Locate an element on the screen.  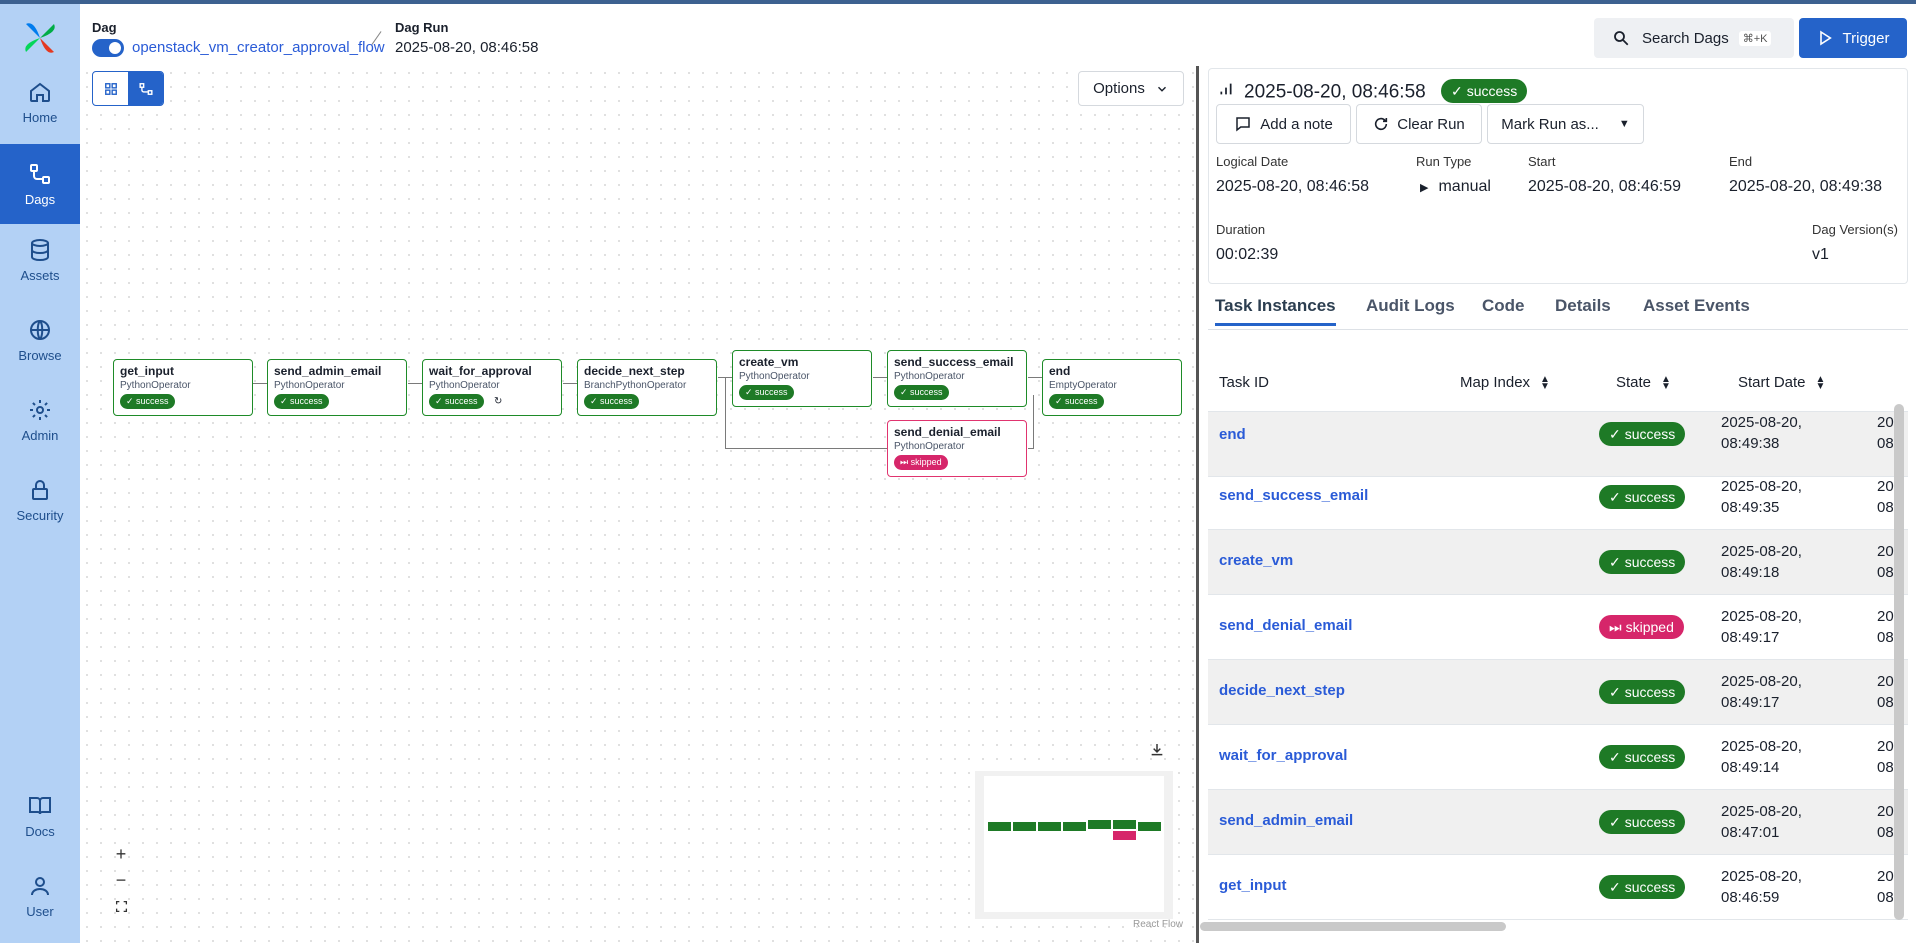
nav-dags-label: Dags is located at coordinates (40, 199).